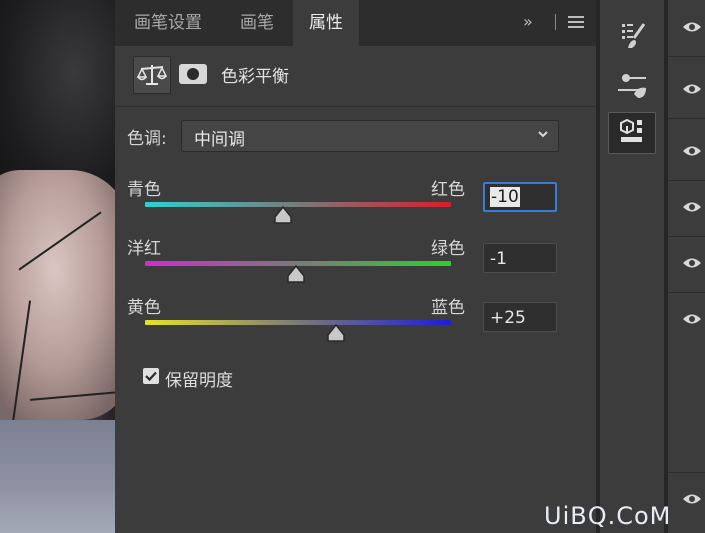 This screenshot has height=533, width=705. What do you see at coordinates (631, 86) in the screenshot?
I see `adjustments-icon` at bounding box center [631, 86].